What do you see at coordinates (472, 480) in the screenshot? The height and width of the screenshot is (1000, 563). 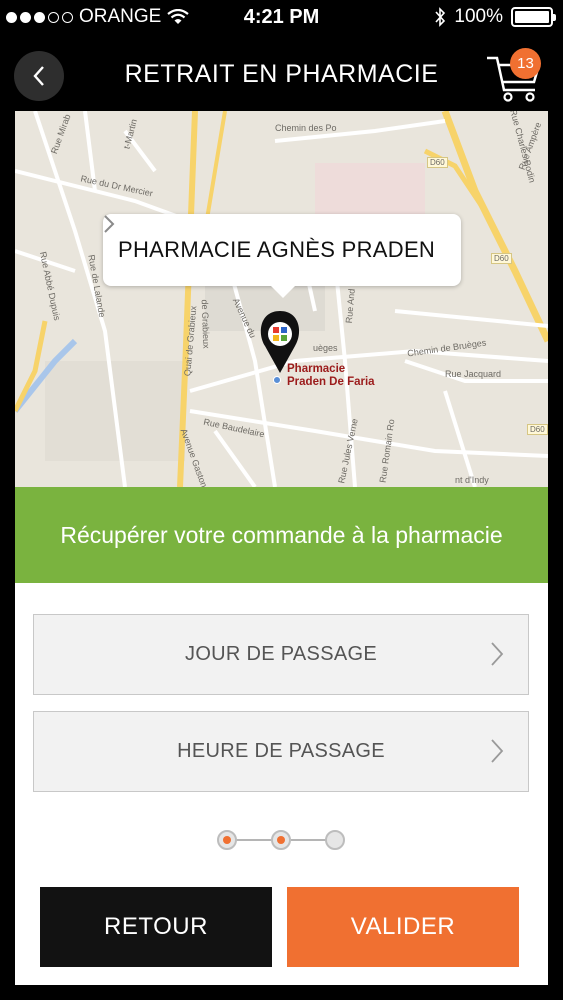 I see `street-label: nt d'Indy` at bounding box center [472, 480].